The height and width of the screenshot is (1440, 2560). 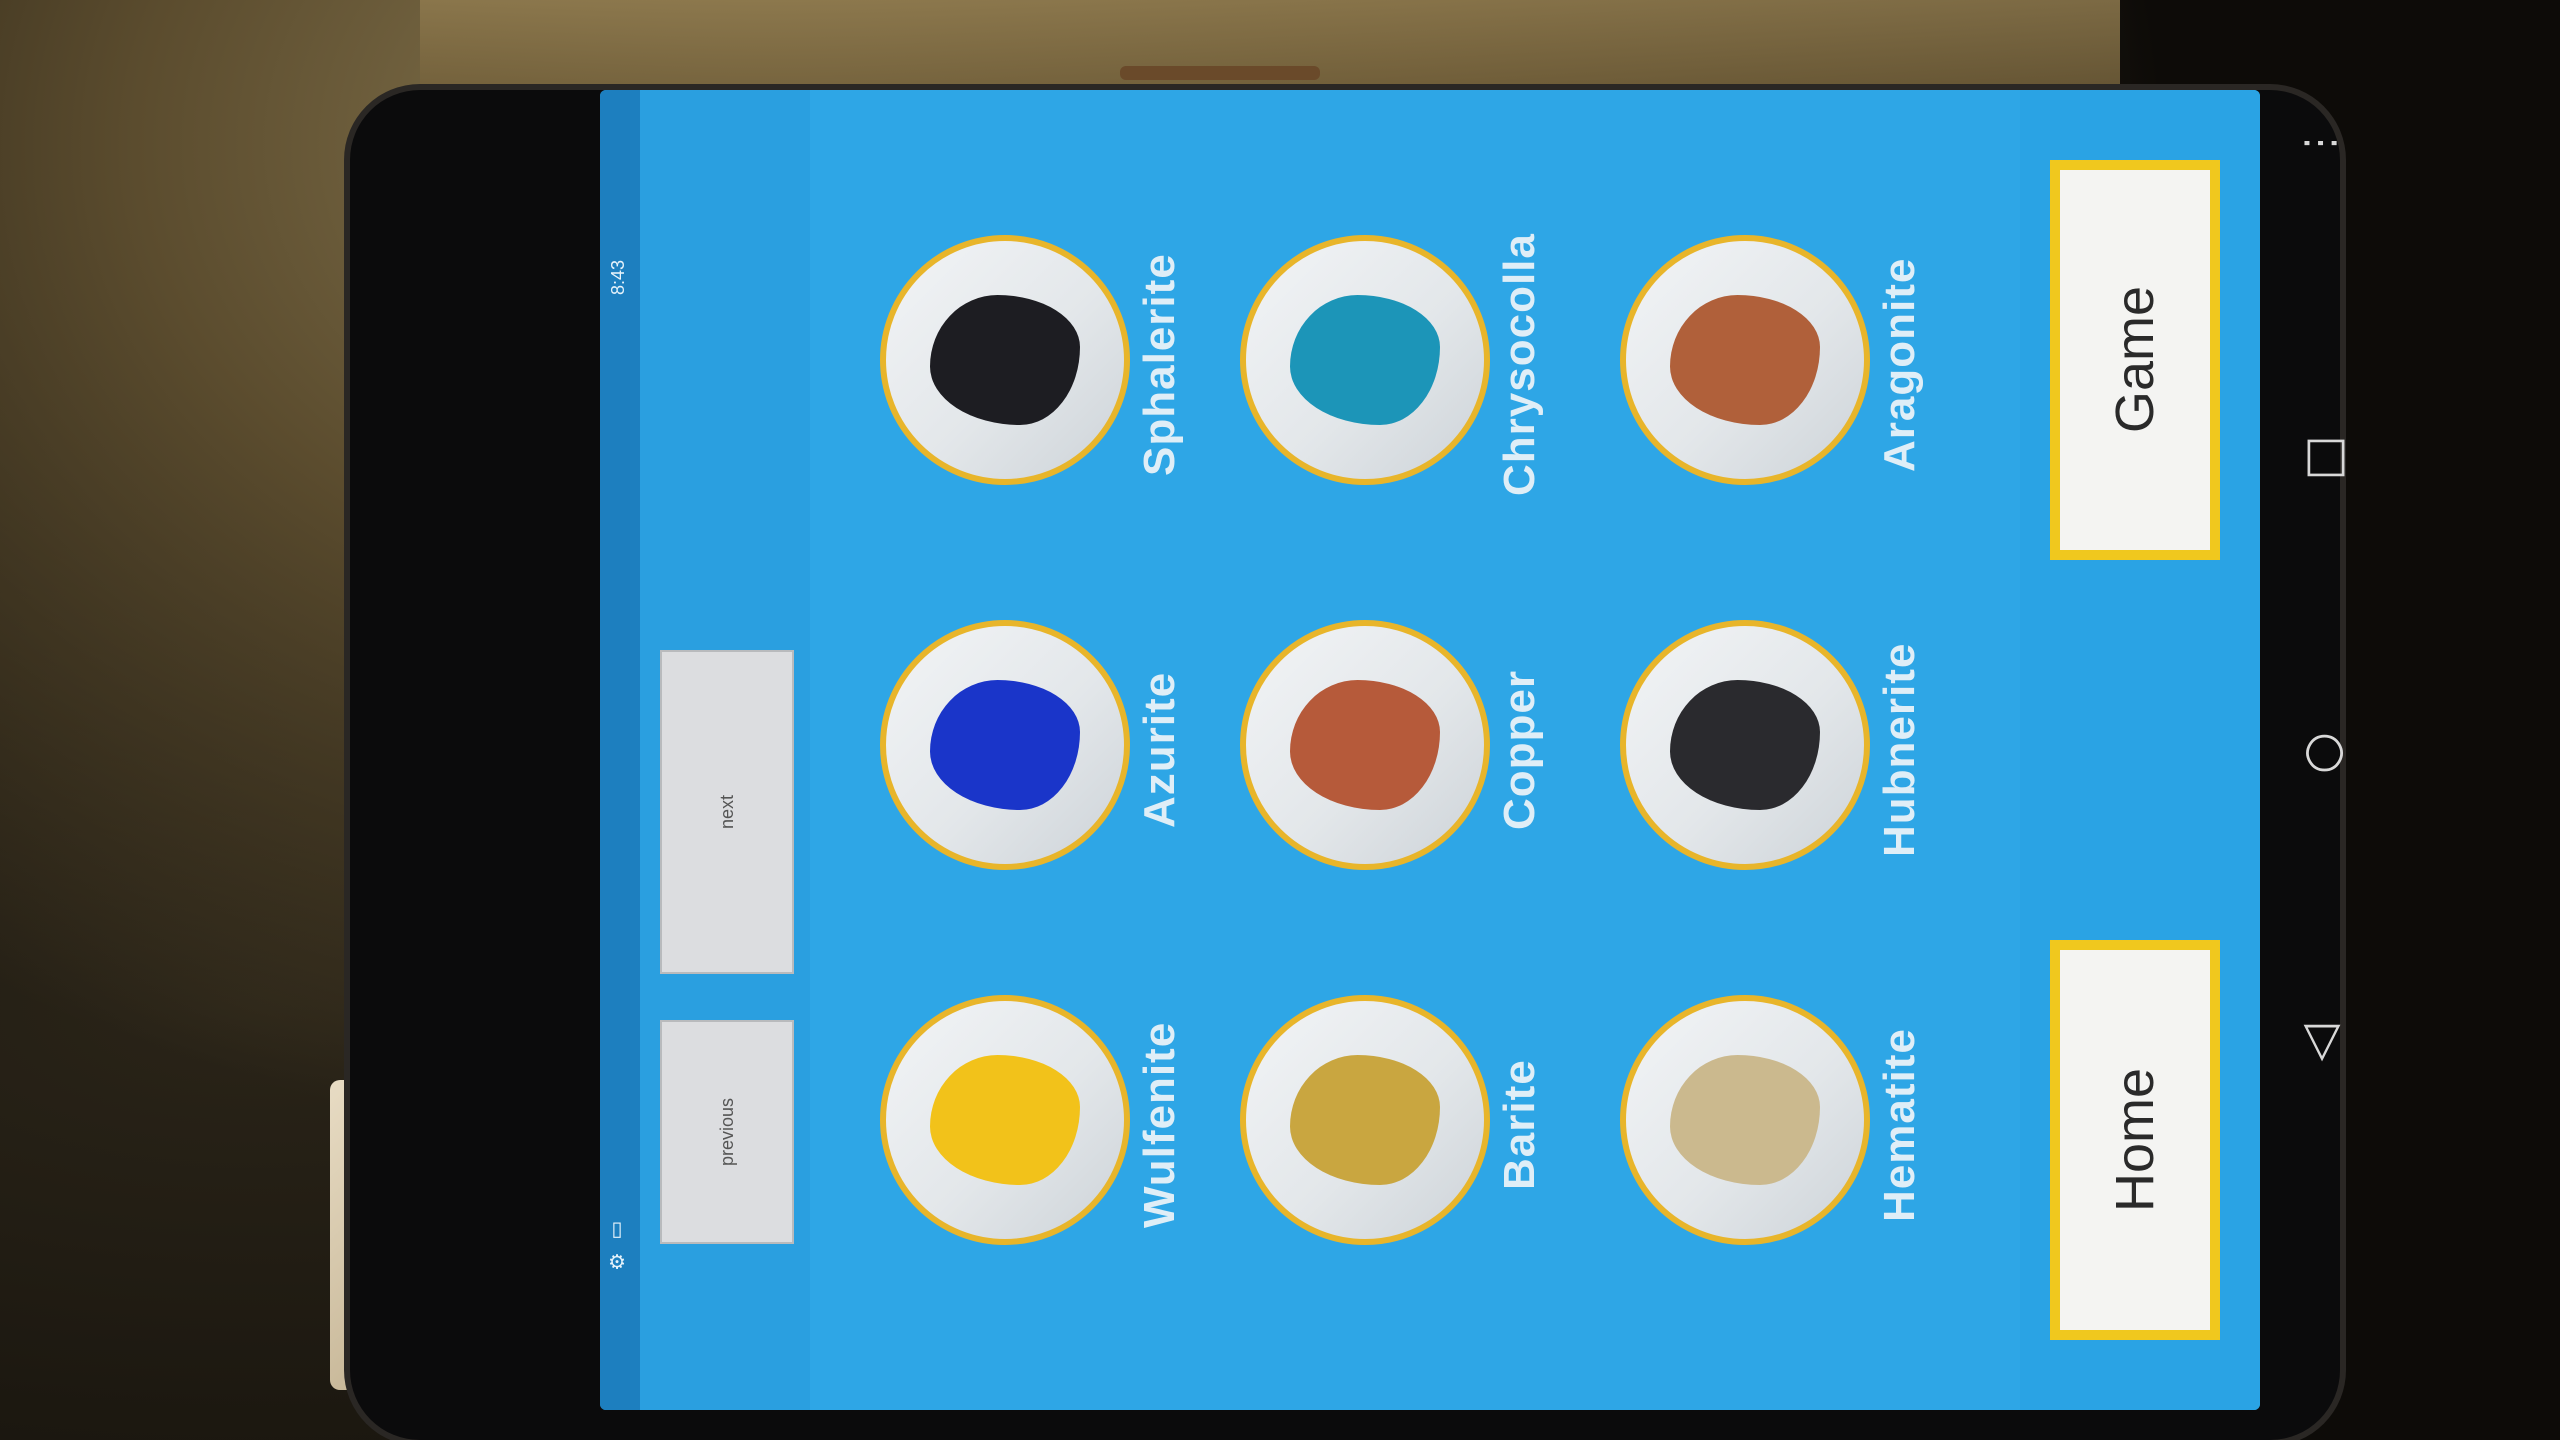 I want to click on mineral-card-barite: Barite, so click(x=1420, y=1175).